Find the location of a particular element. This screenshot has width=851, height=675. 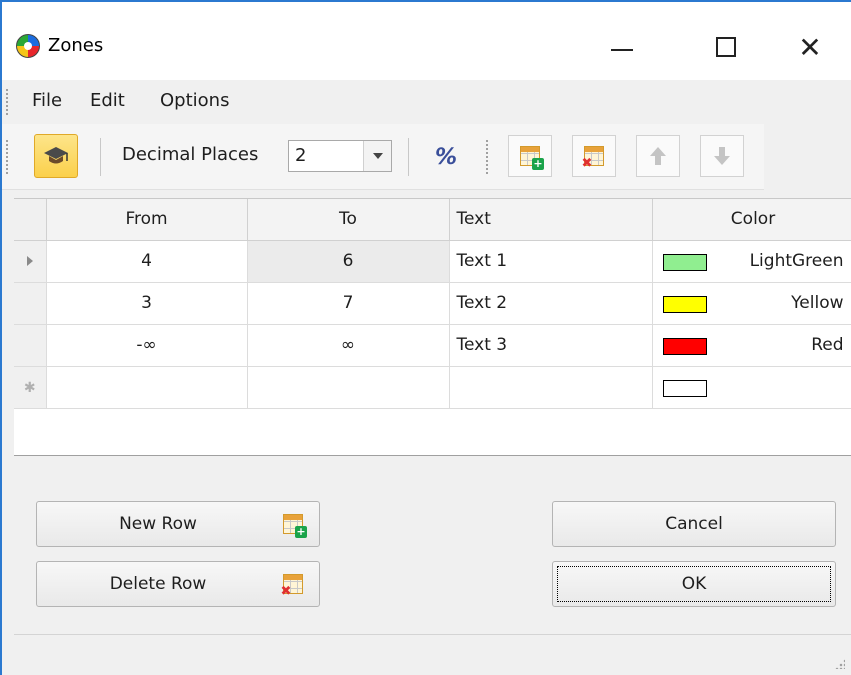

help-button is located at coordinates (56, 156).